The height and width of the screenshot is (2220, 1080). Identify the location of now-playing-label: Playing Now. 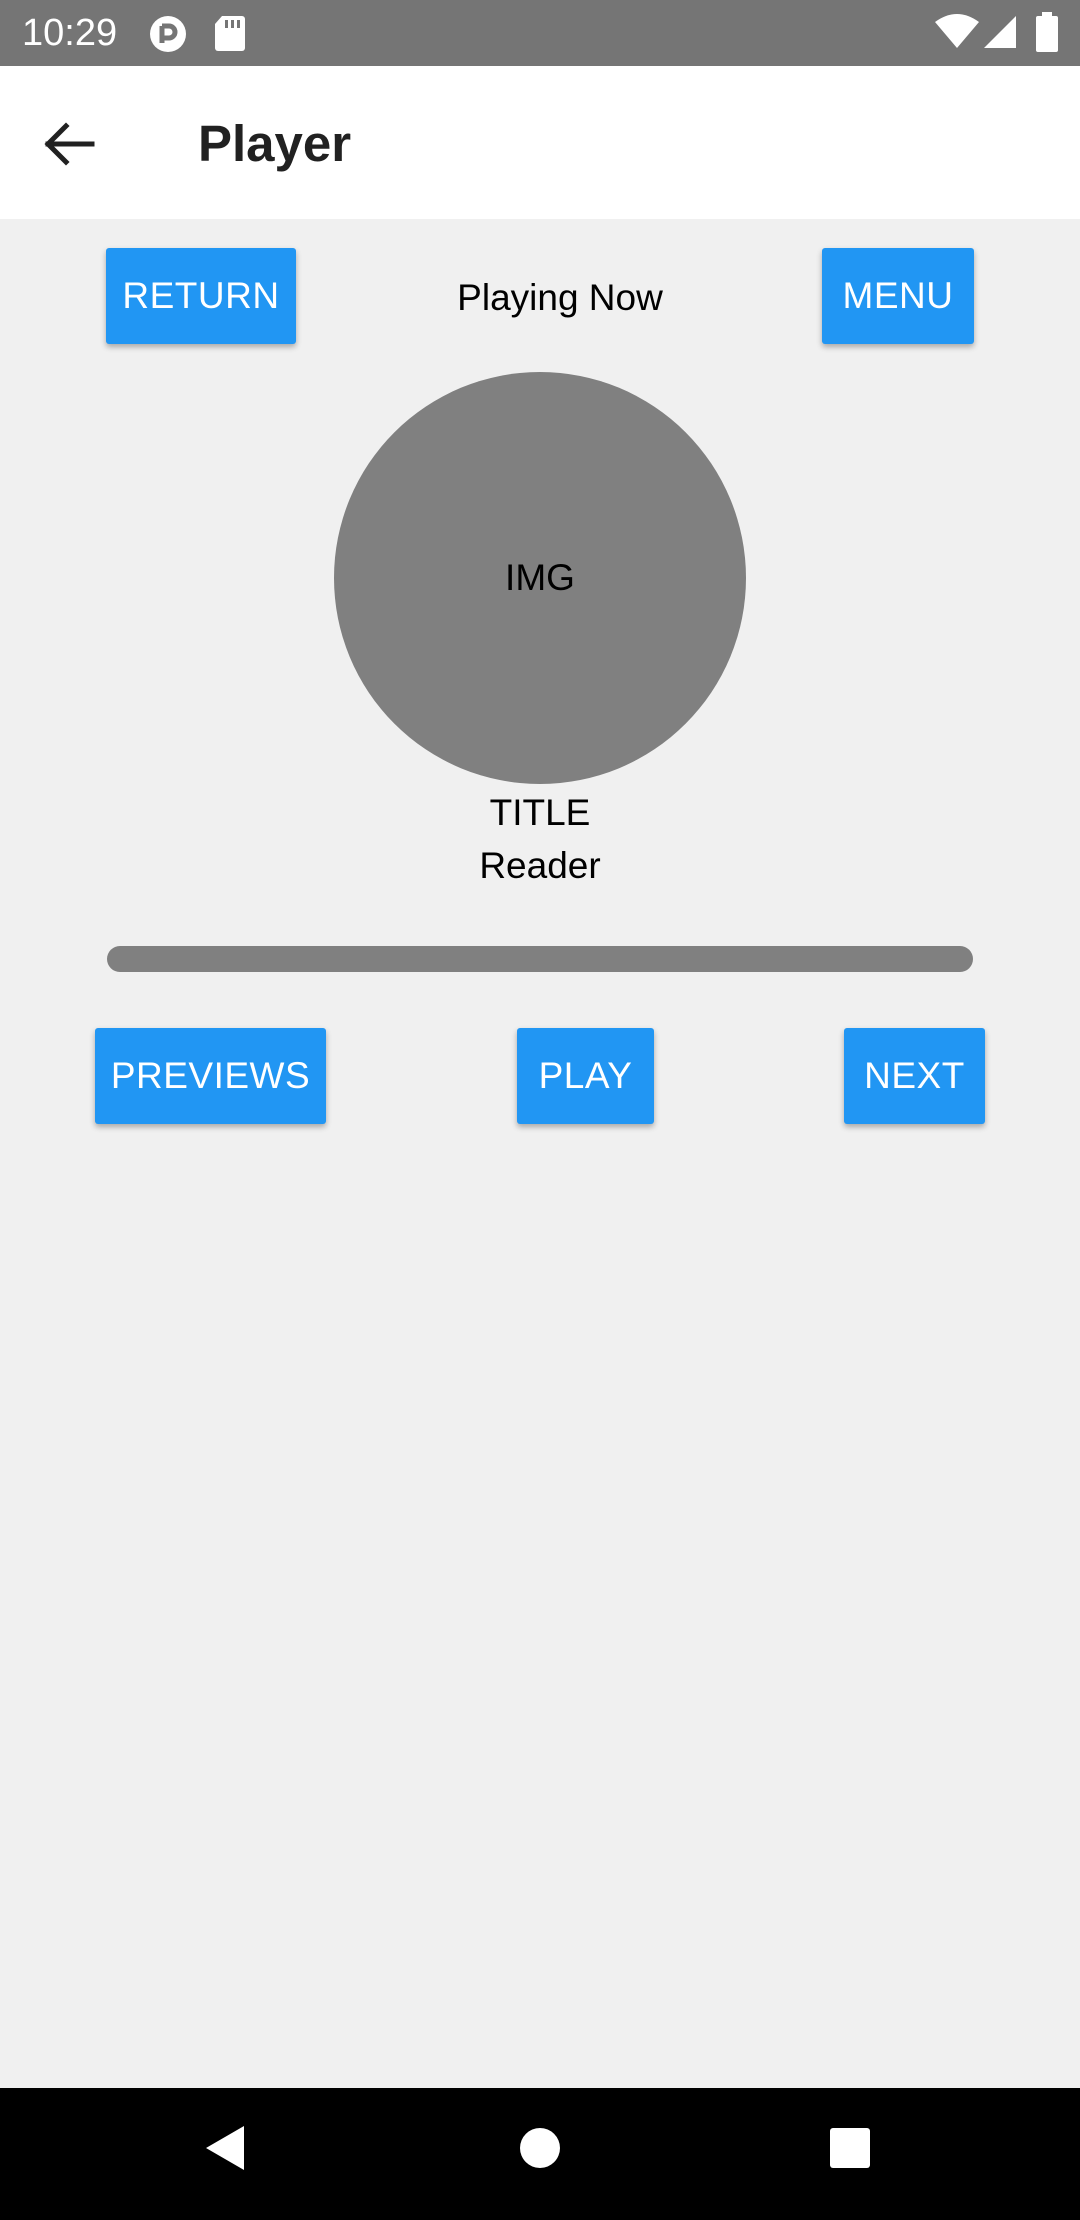
(560, 297).